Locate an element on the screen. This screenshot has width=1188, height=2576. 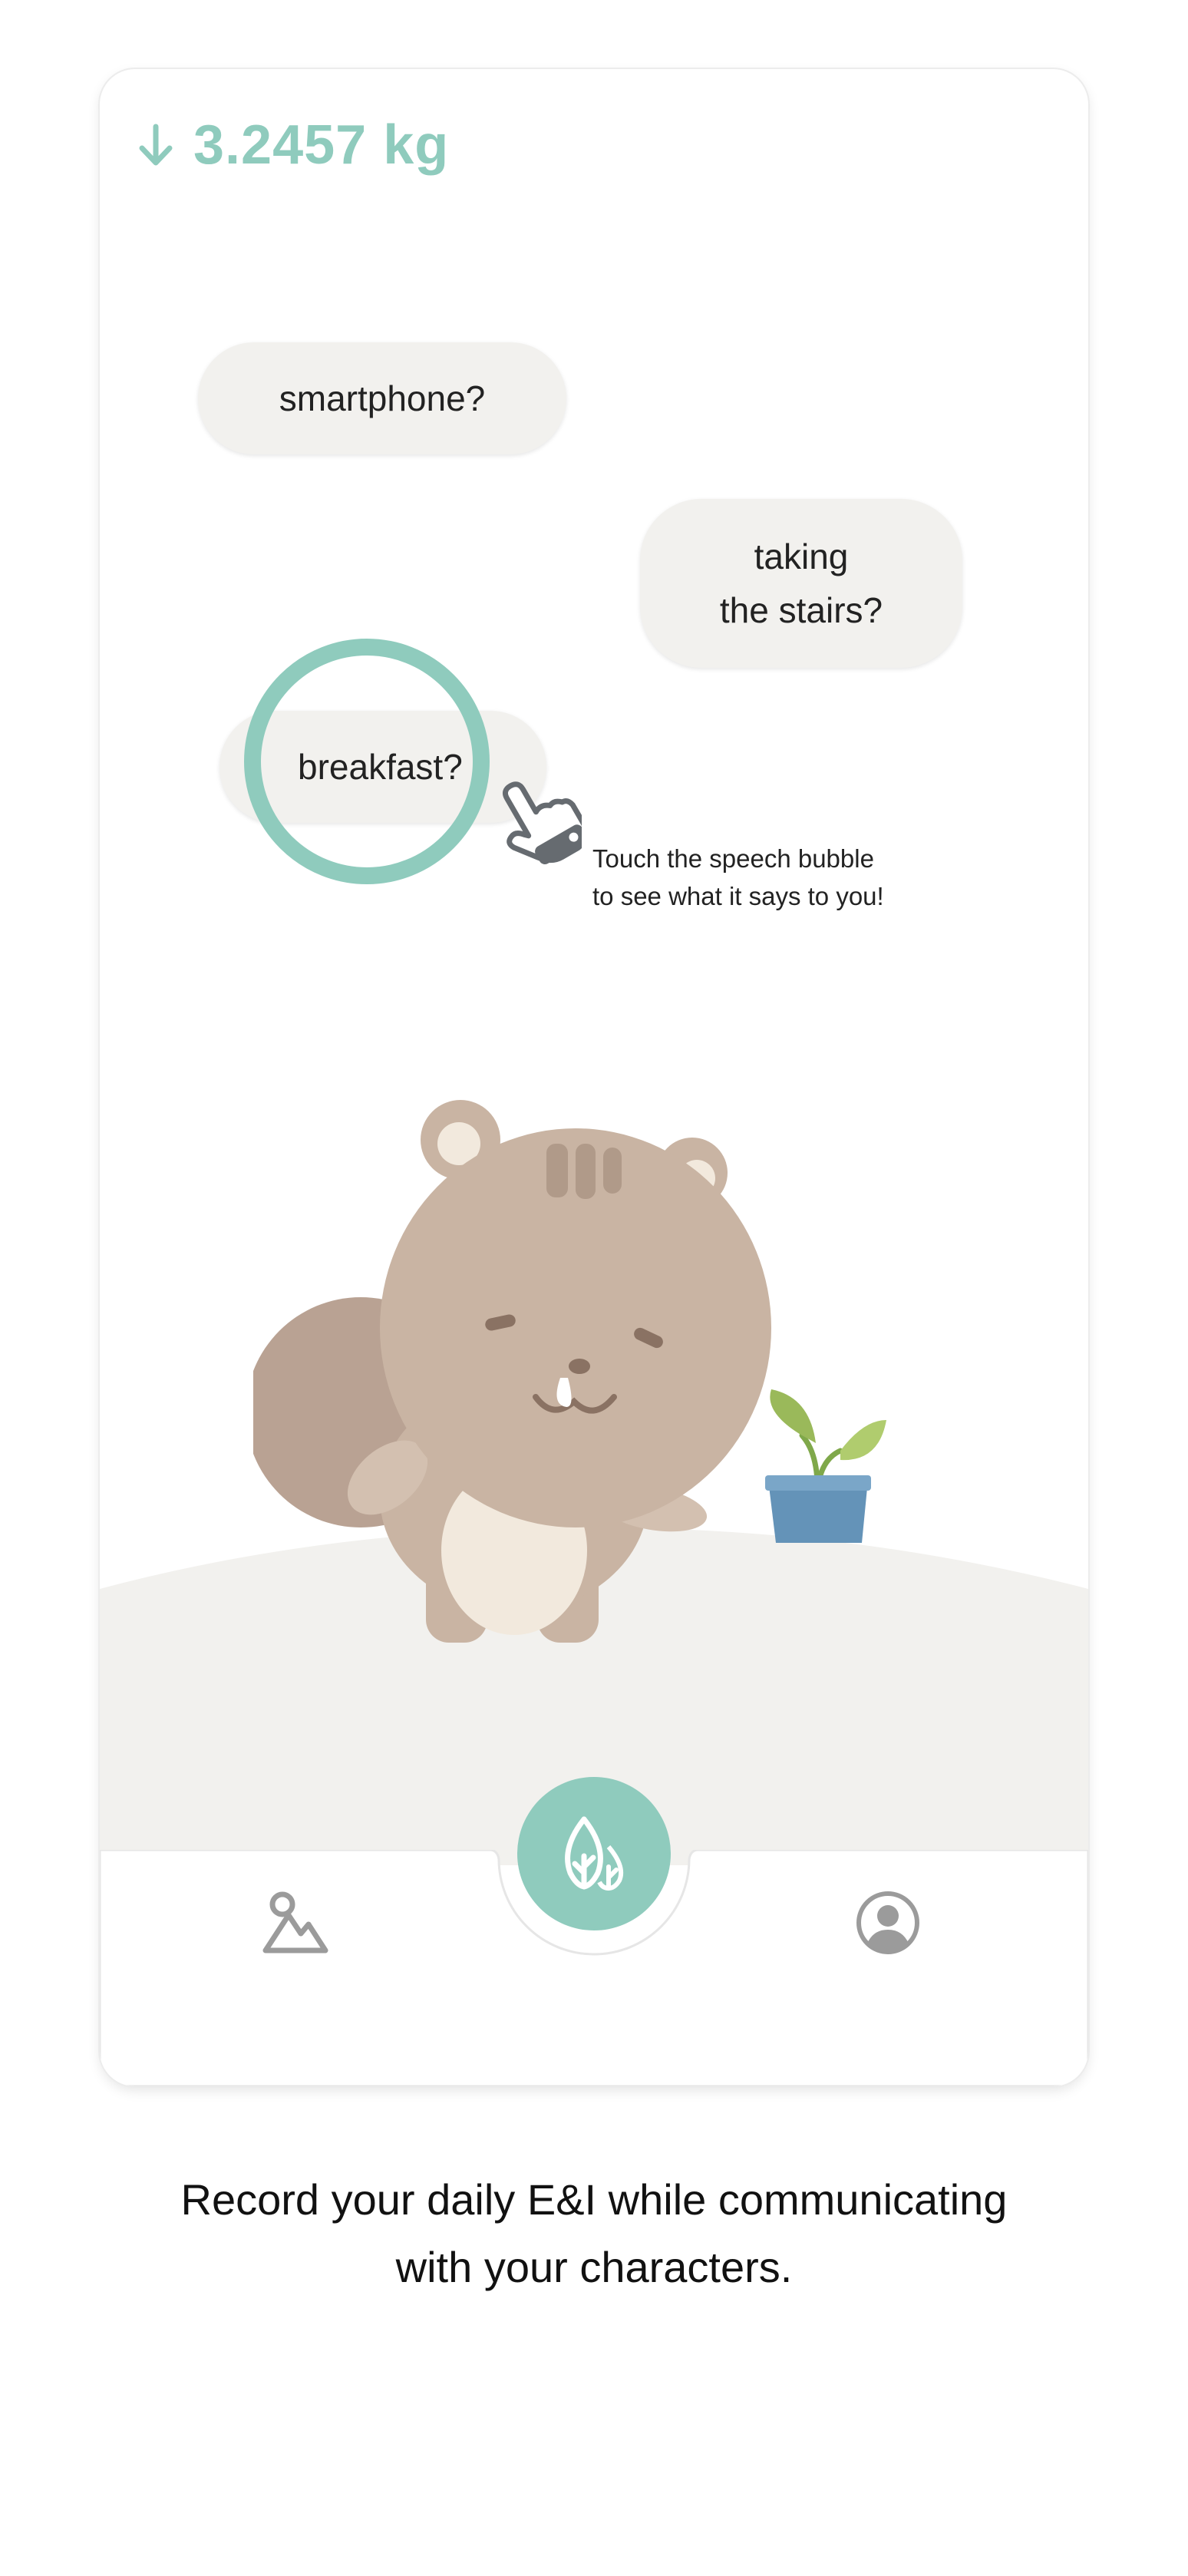
tap-hand-icon is located at coordinates (542, 822).